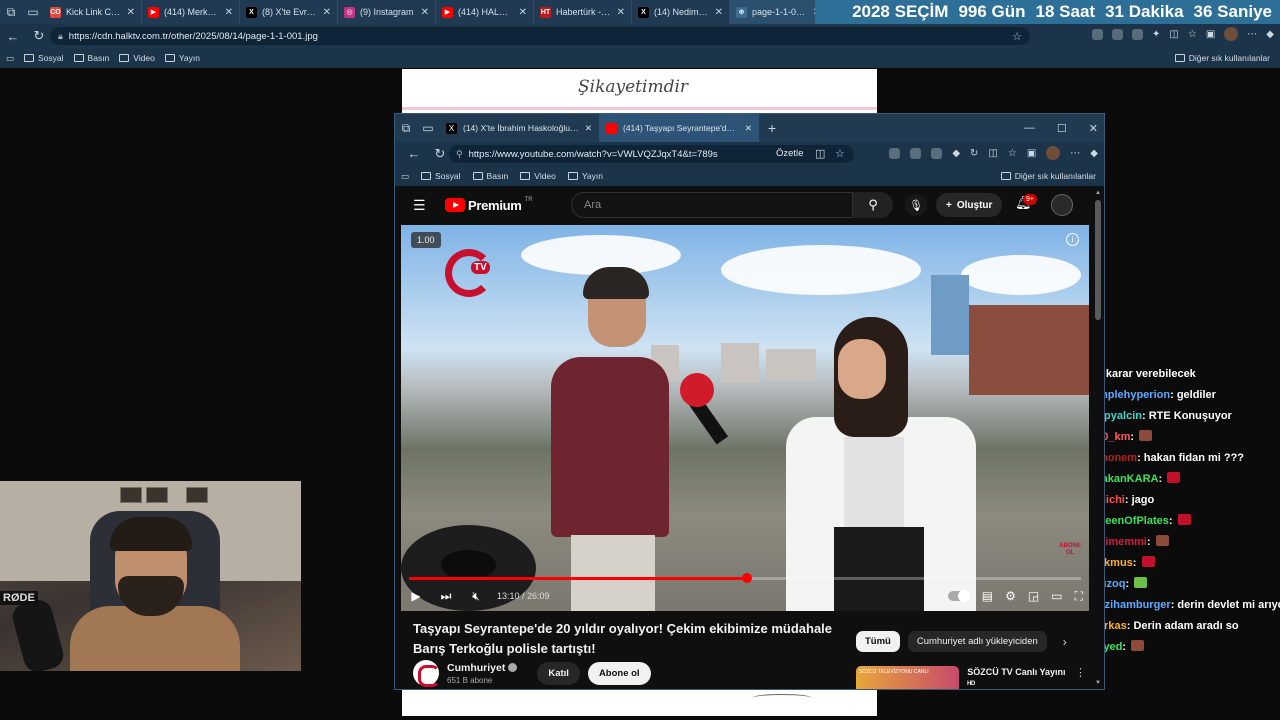  What do you see at coordinates (1098, 193) in the screenshot?
I see `scroll-up-icon: ▲` at bounding box center [1098, 193].